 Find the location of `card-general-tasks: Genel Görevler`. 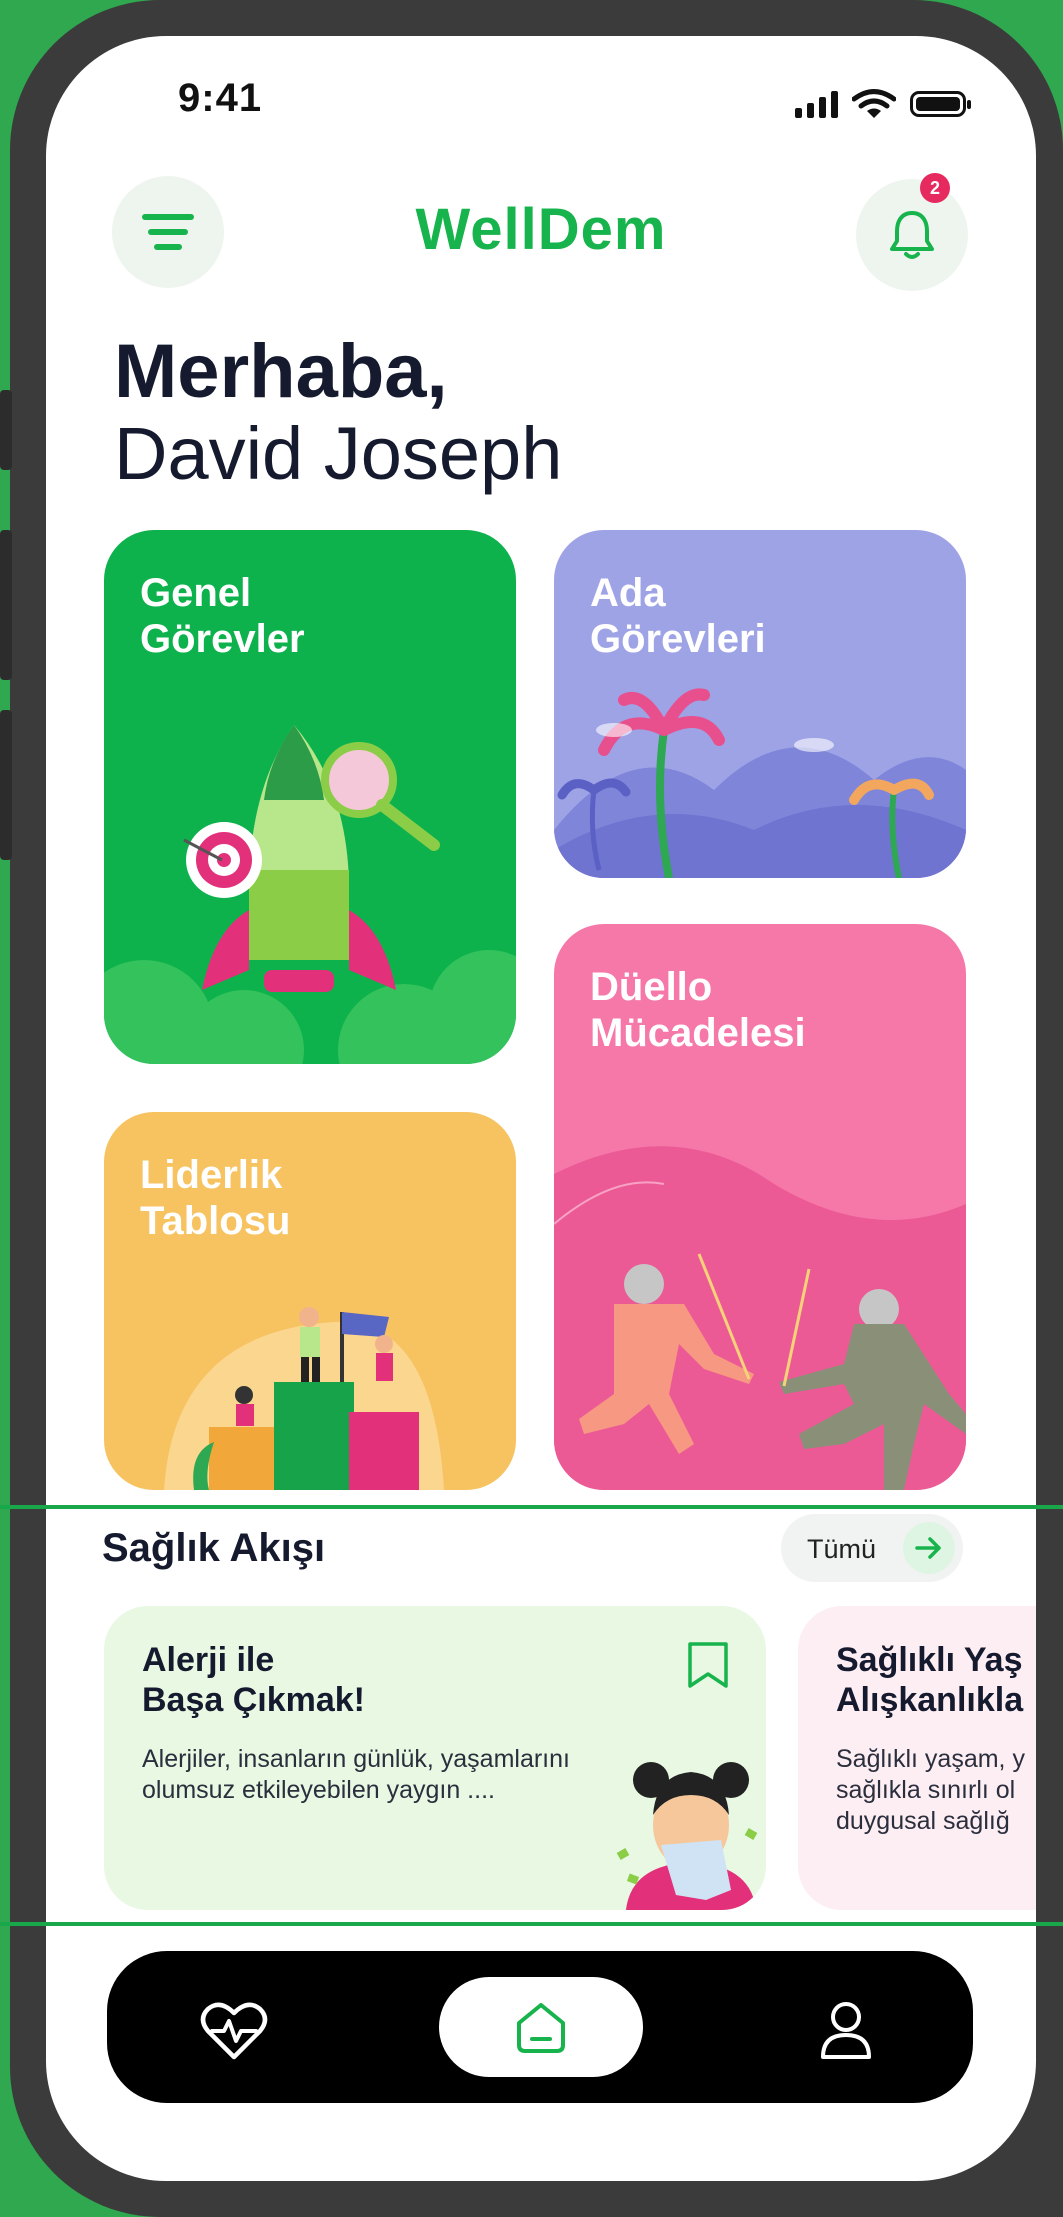

card-general-tasks: Genel Görevler is located at coordinates (310, 797).